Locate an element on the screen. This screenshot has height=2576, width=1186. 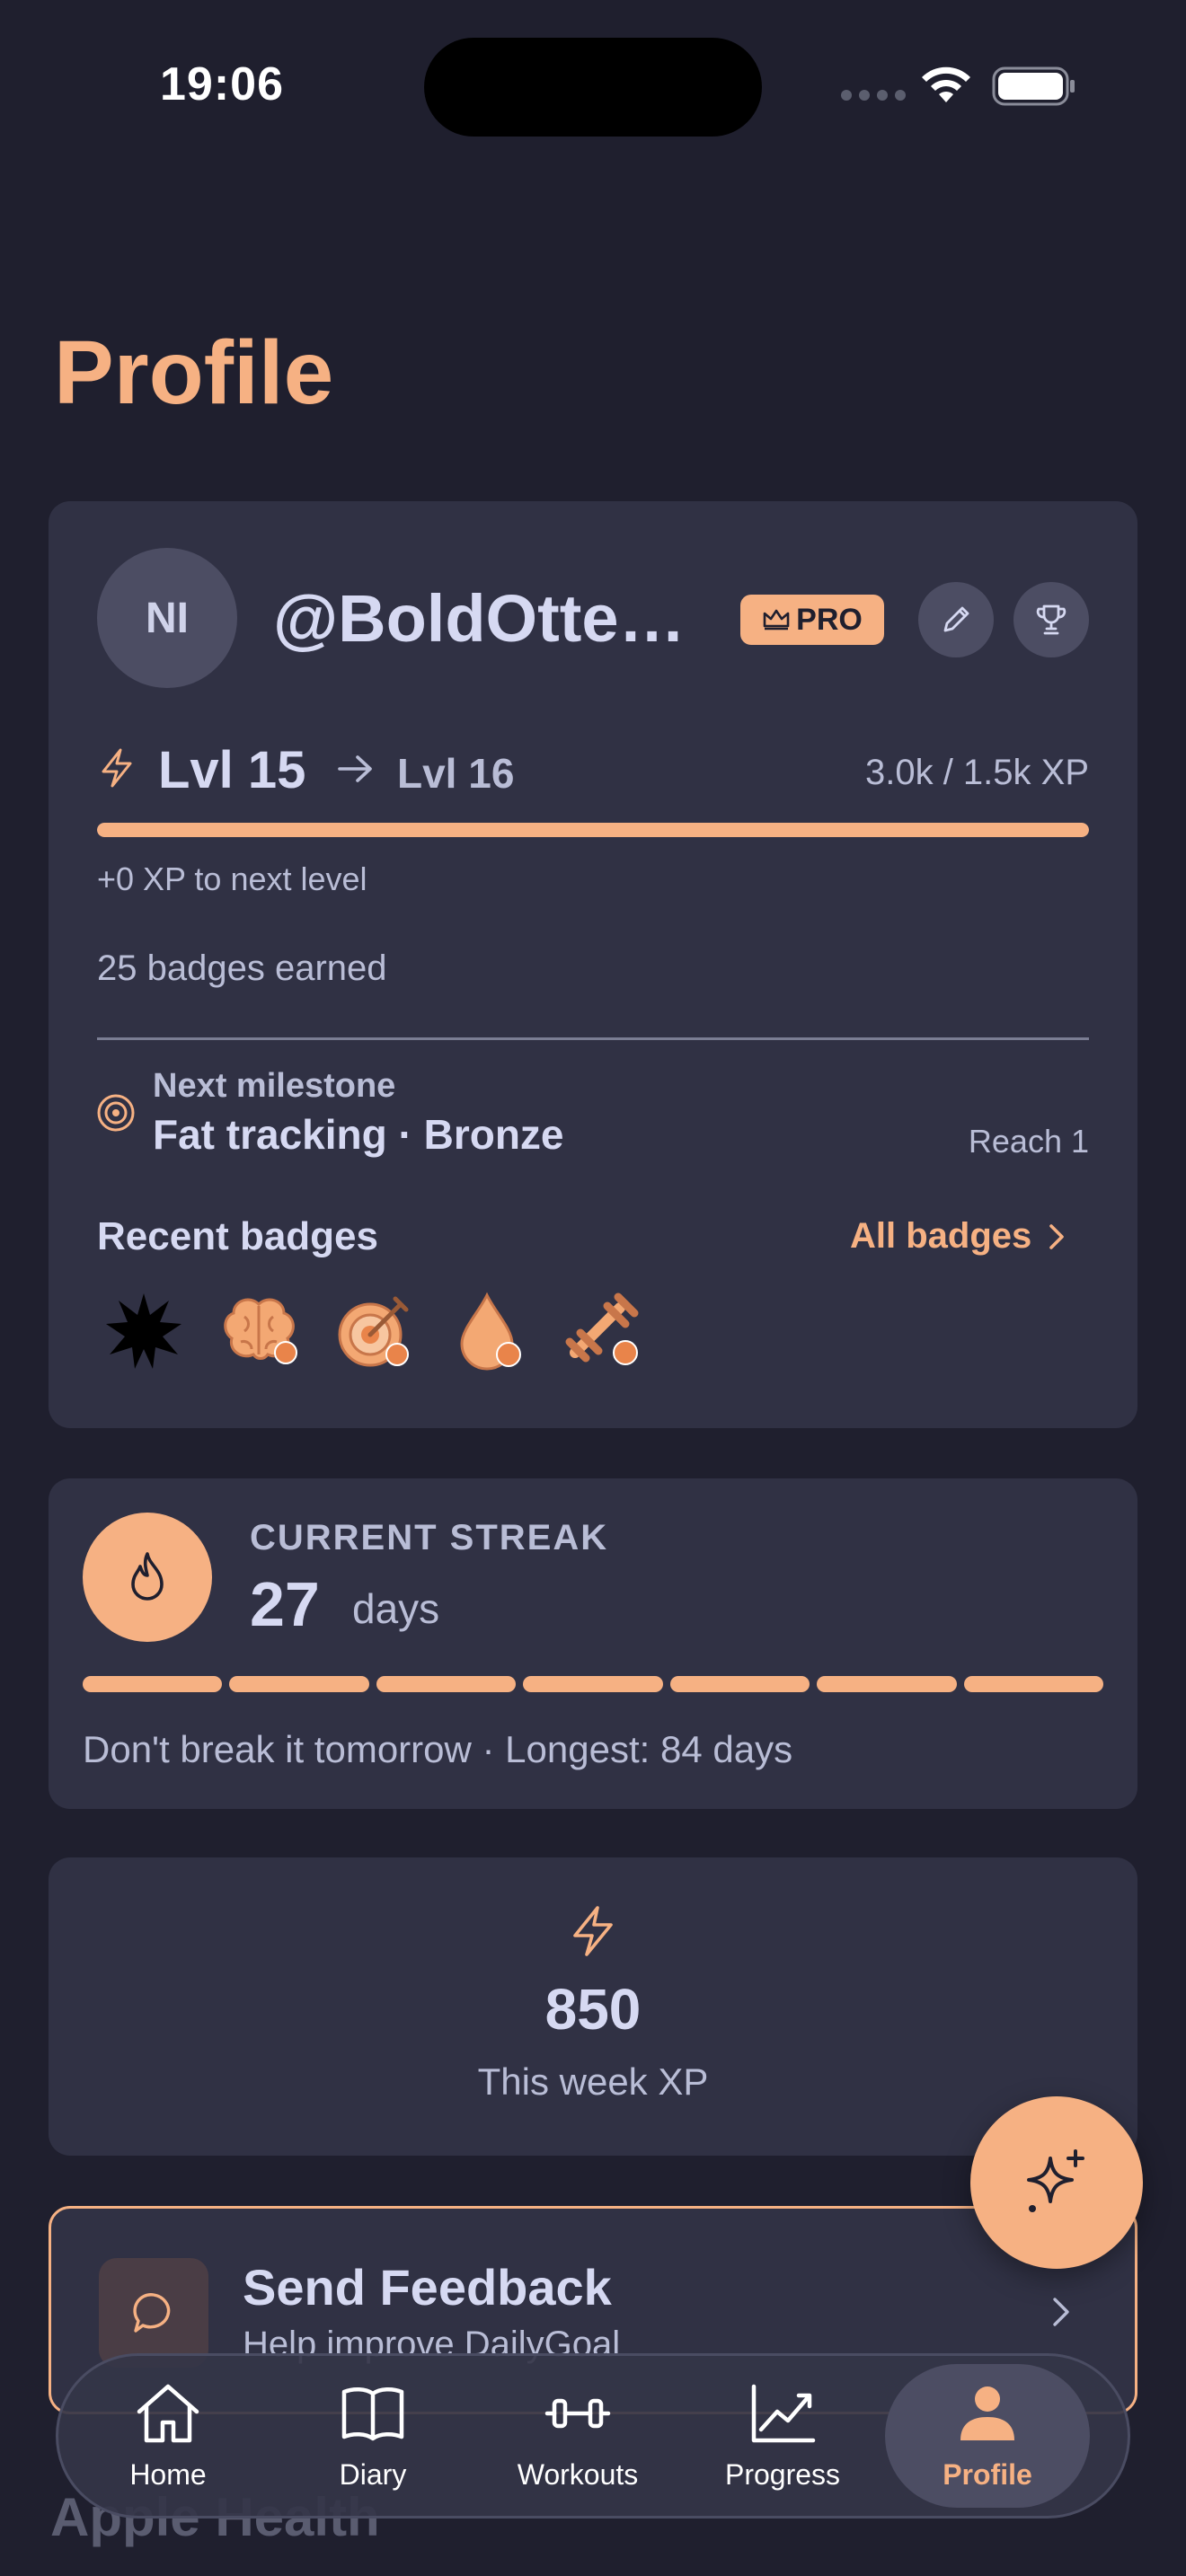
cellular-signal-icon is located at coordinates (873, 95).